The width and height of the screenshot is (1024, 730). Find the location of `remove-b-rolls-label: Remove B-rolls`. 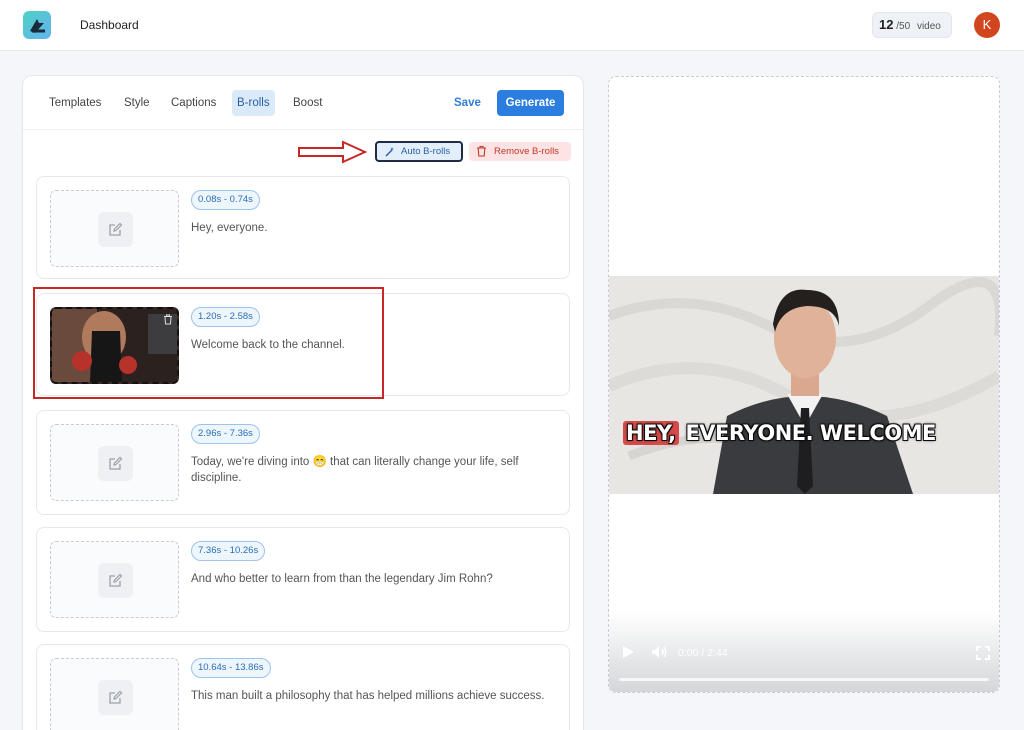

remove-b-rolls-label: Remove B-rolls is located at coordinates (526, 151).